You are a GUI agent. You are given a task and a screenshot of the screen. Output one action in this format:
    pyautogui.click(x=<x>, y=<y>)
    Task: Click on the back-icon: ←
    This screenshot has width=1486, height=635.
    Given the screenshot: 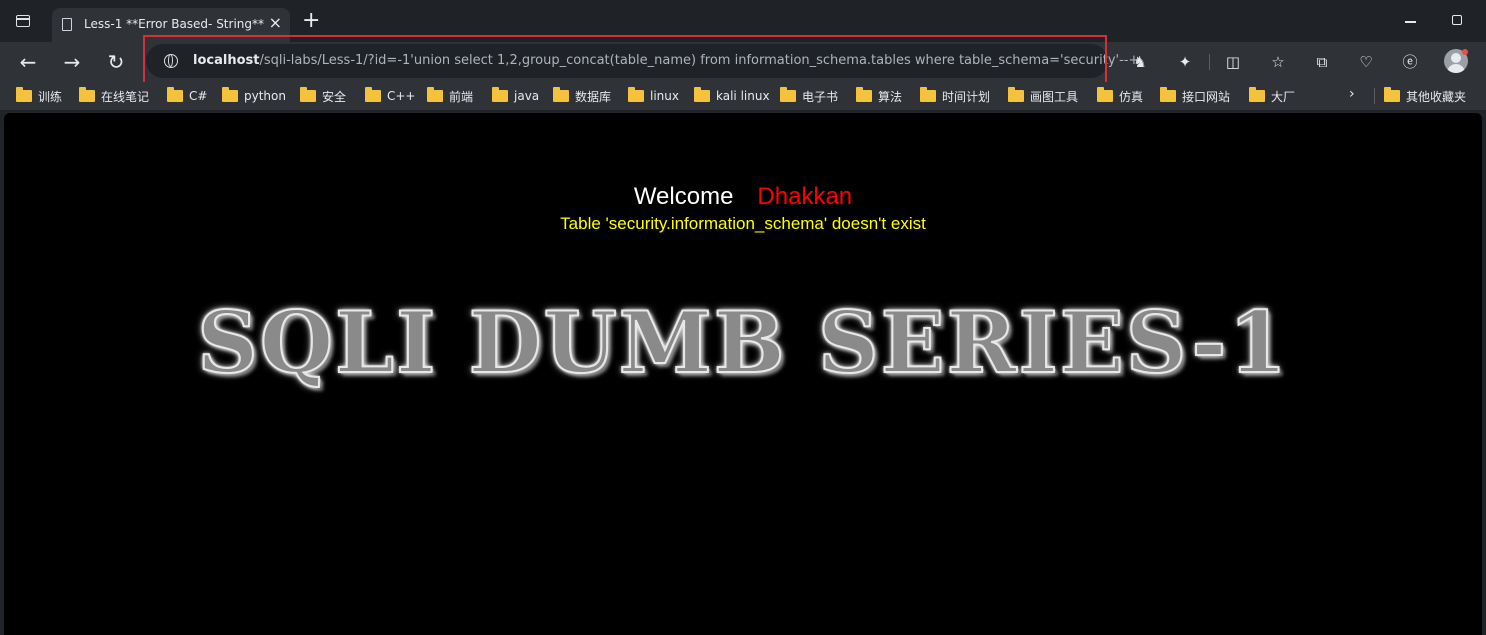 What is the action you would take?
    pyautogui.click(x=28, y=62)
    